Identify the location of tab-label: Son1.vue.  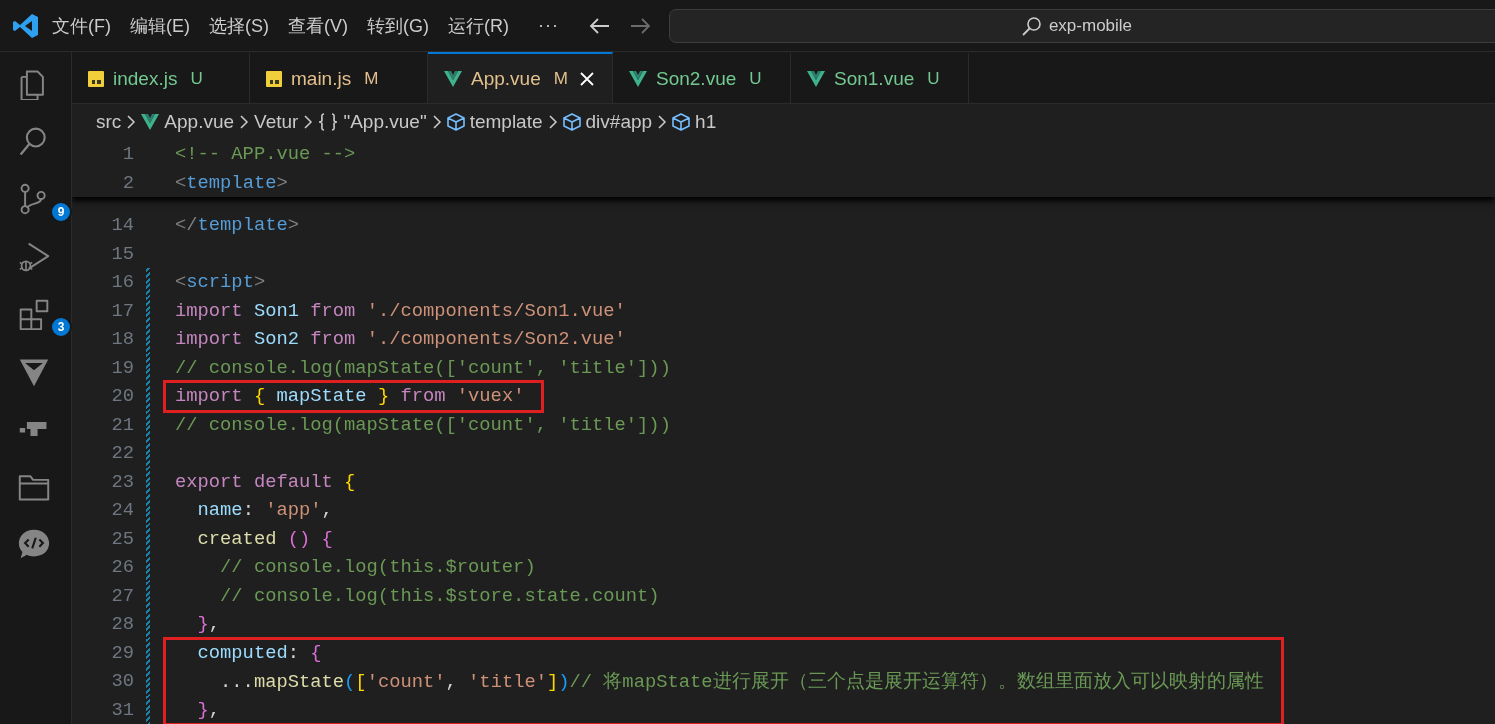
(874, 78).